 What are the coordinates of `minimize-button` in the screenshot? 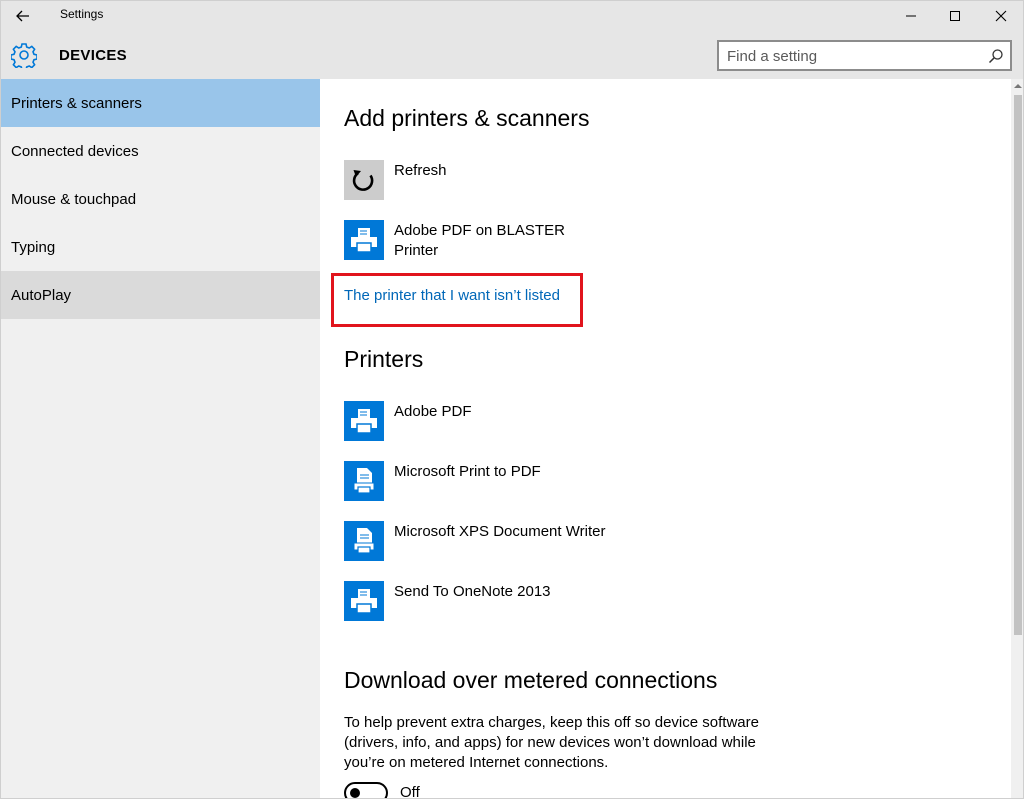 It's located at (911, 16).